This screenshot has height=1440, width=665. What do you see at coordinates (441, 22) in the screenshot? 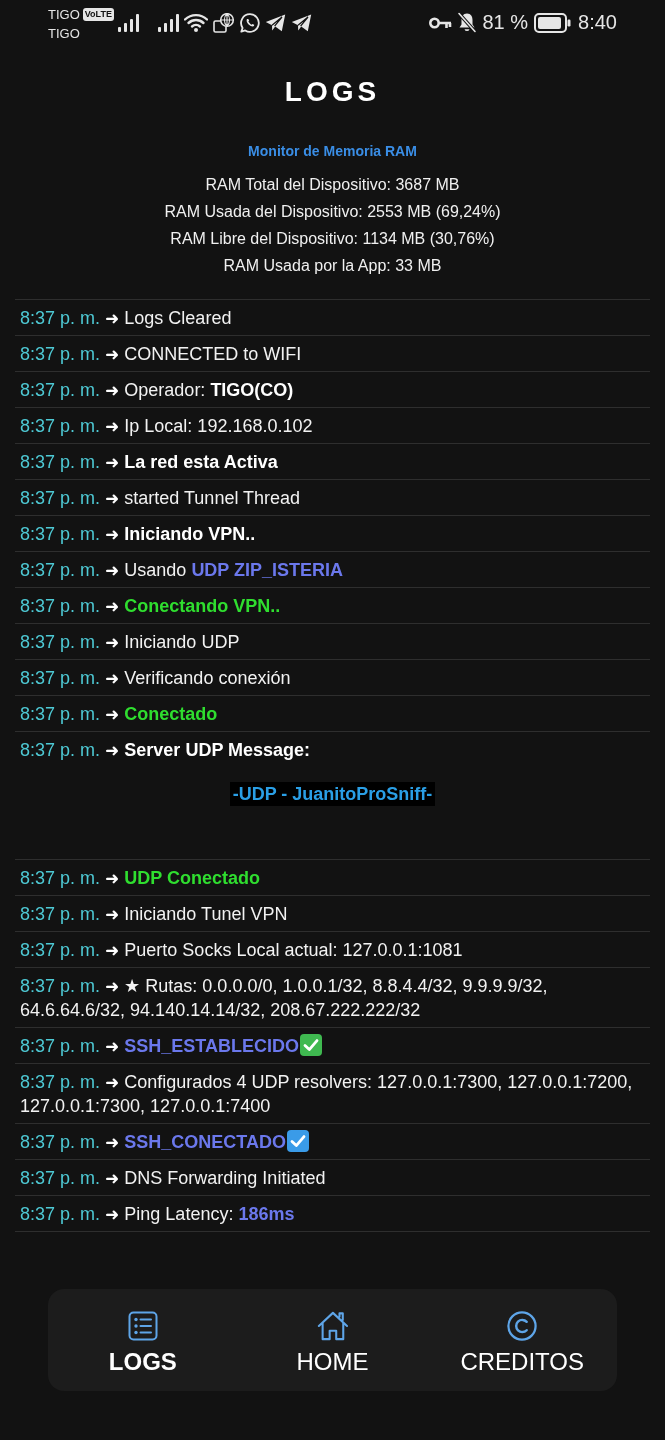
I see `key-icon` at bounding box center [441, 22].